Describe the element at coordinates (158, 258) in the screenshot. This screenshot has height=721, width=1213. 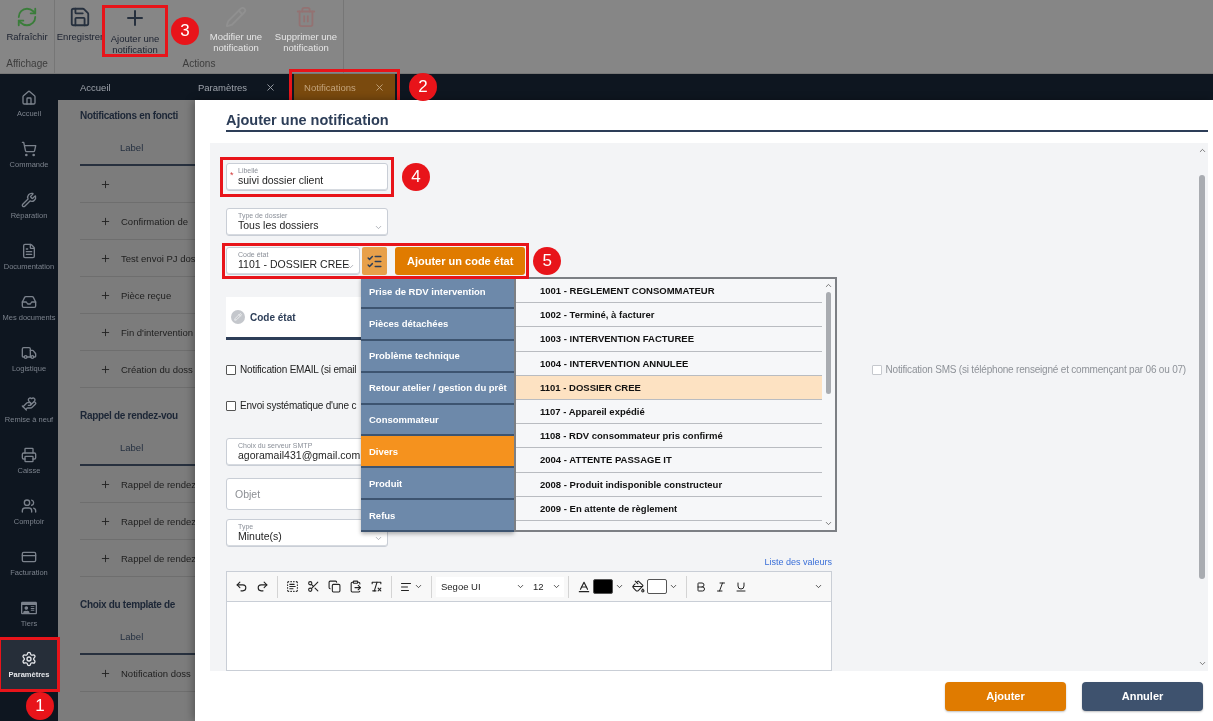
I see `row-label: Test envoi PJ dos` at that location.